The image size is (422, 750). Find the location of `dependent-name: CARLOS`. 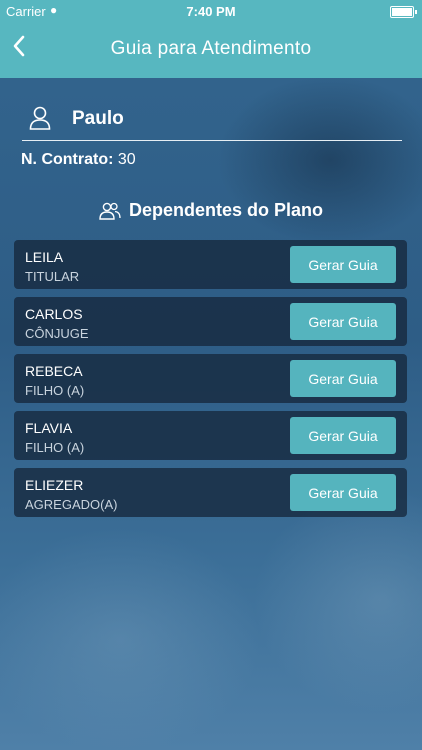

dependent-name: CARLOS is located at coordinates (54, 314).